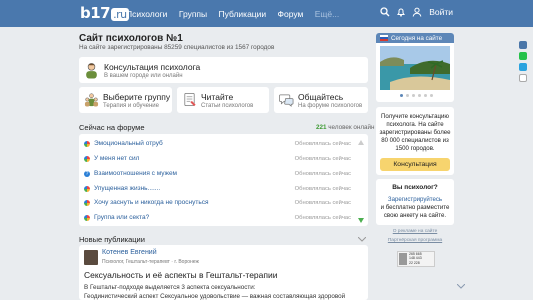 The height and width of the screenshot is (300, 533). I want to click on counter-value: 22 228, so click(414, 262).